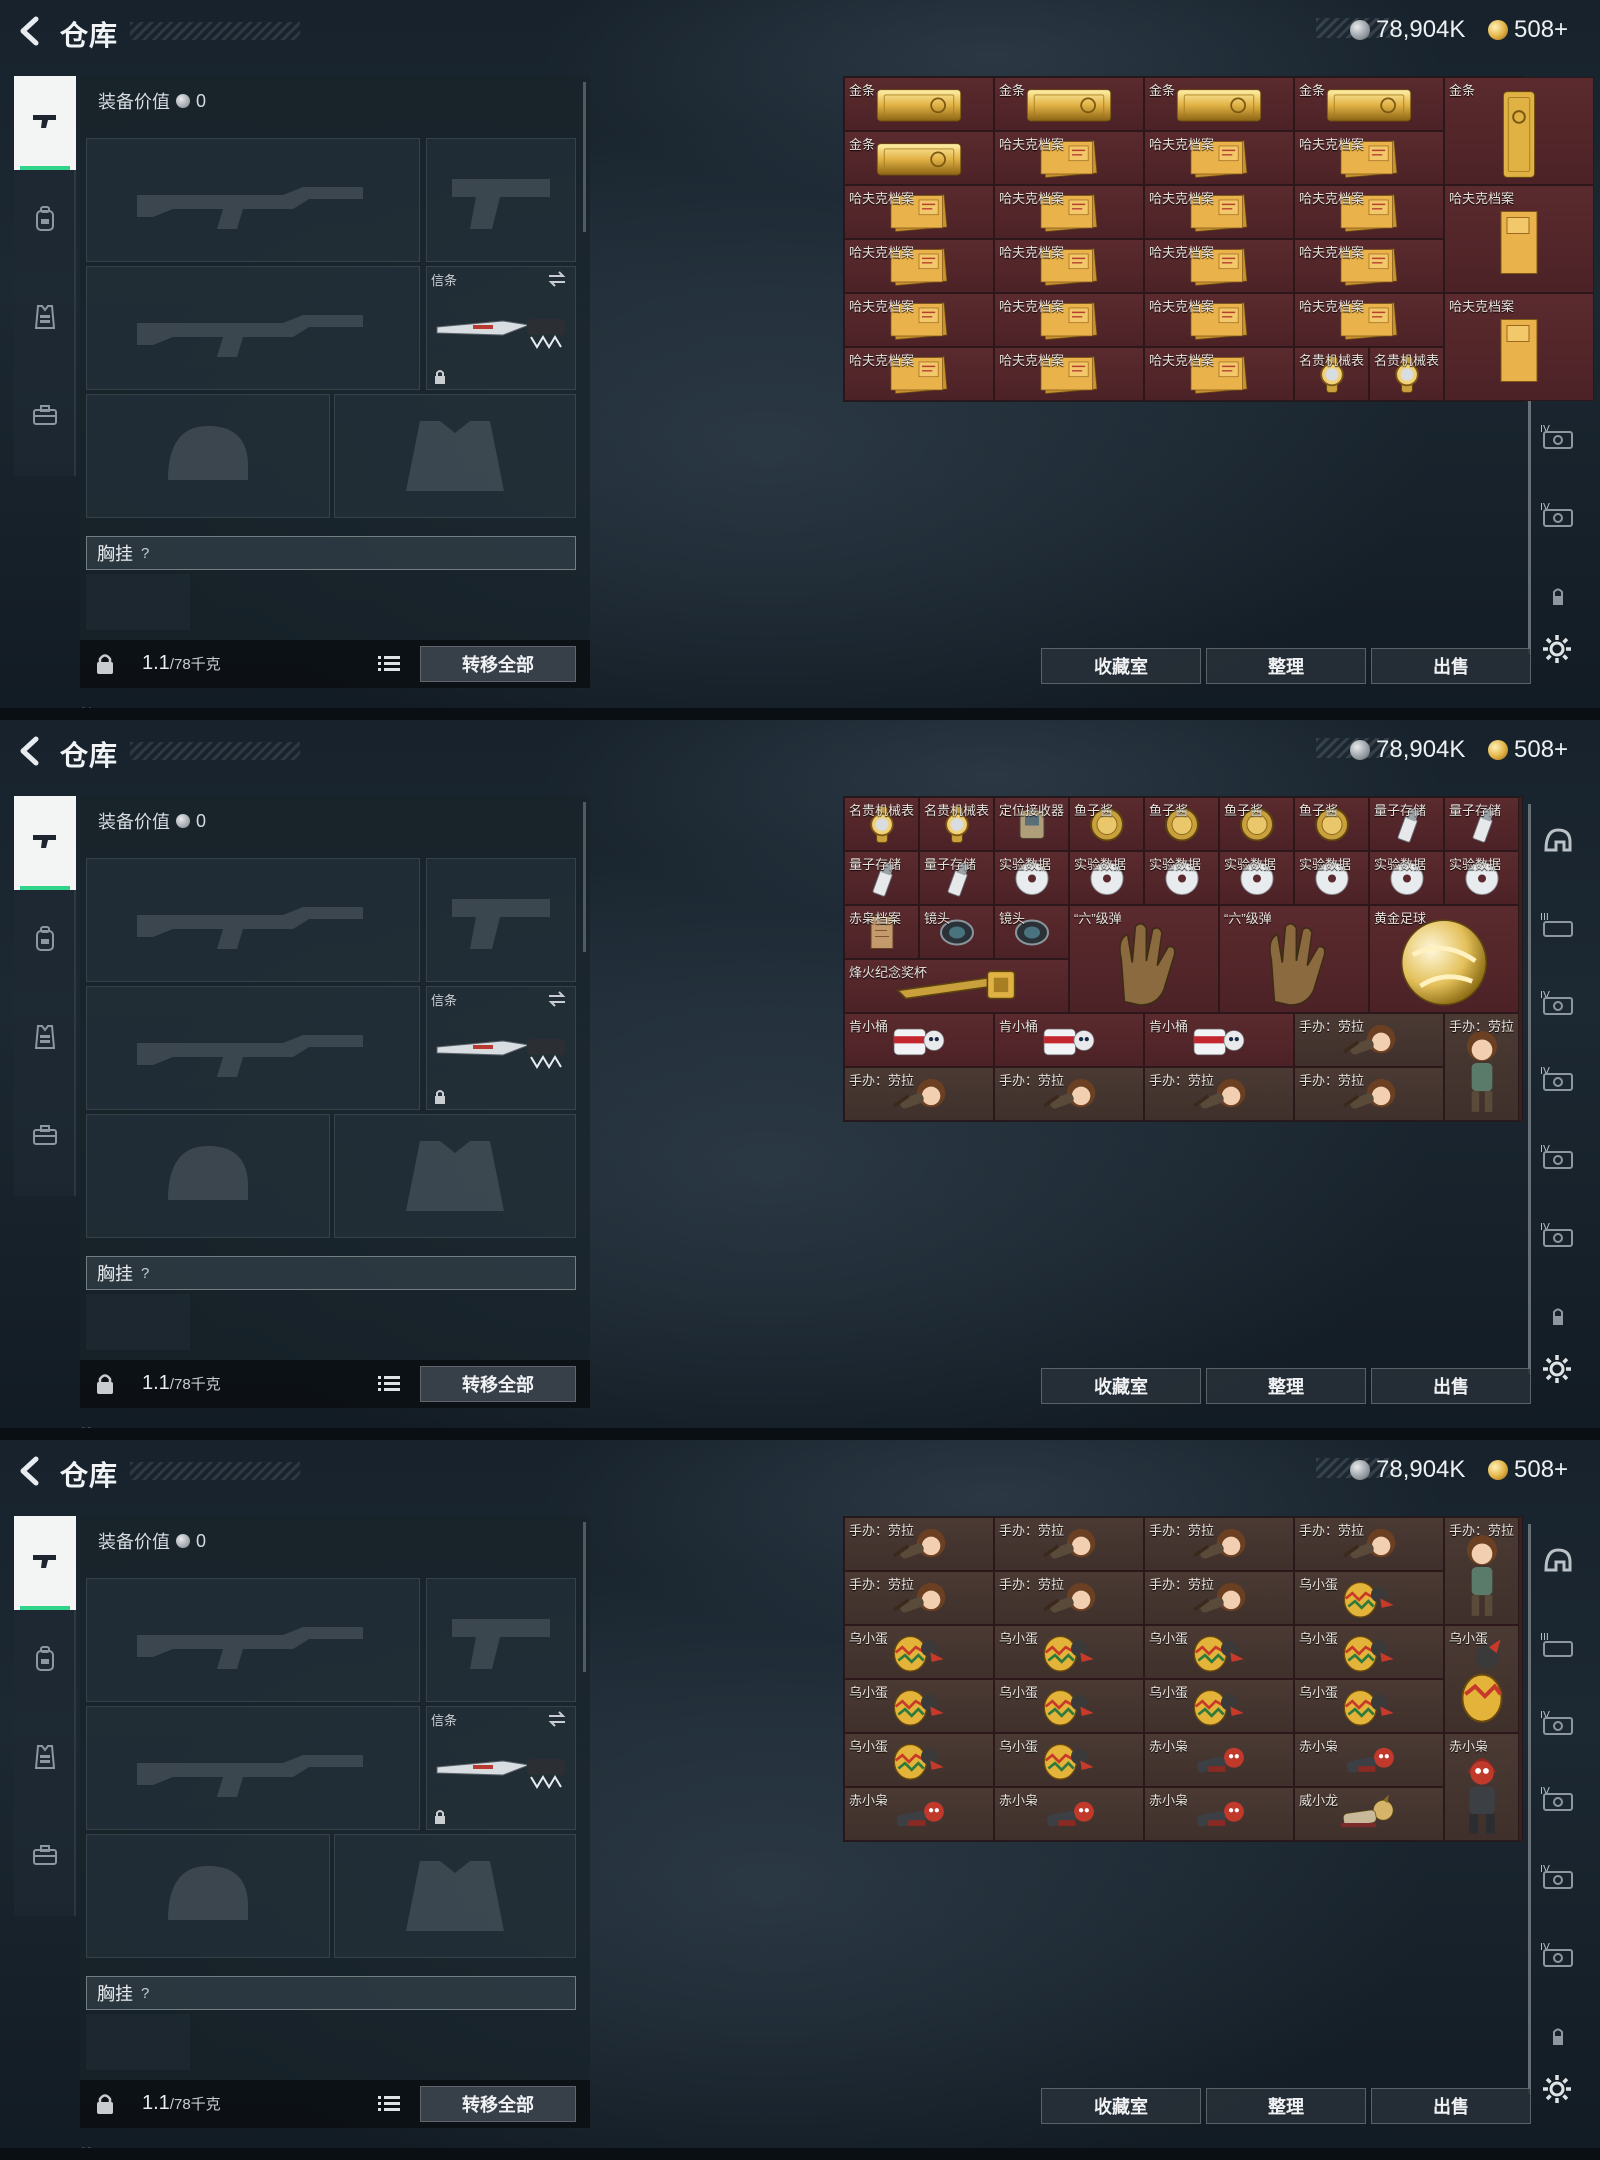 The image size is (1600, 2160). Describe the element at coordinates (138, 2042) in the screenshot. I see `chest-rig-slot` at that location.